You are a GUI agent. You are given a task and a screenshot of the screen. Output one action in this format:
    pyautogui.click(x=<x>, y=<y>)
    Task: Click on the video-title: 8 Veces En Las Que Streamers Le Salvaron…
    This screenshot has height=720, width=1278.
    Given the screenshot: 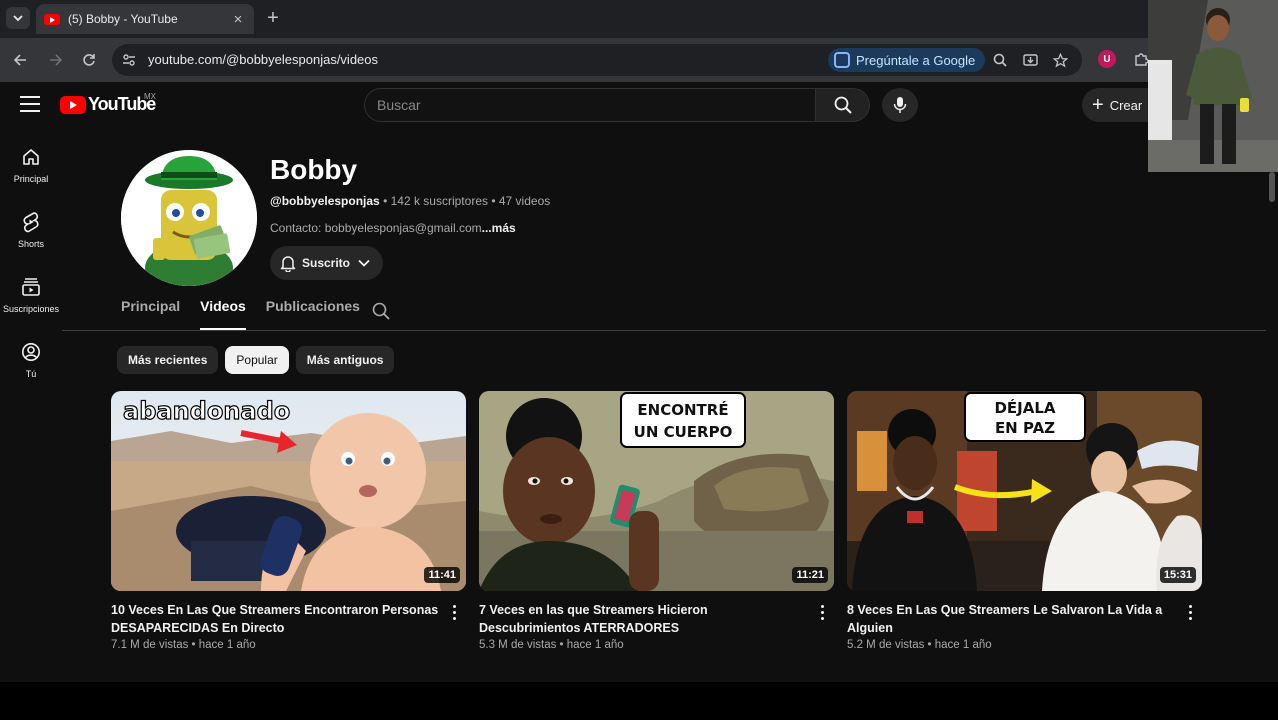 What is the action you would take?
    pyautogui.click(x=1012, y=619)
    